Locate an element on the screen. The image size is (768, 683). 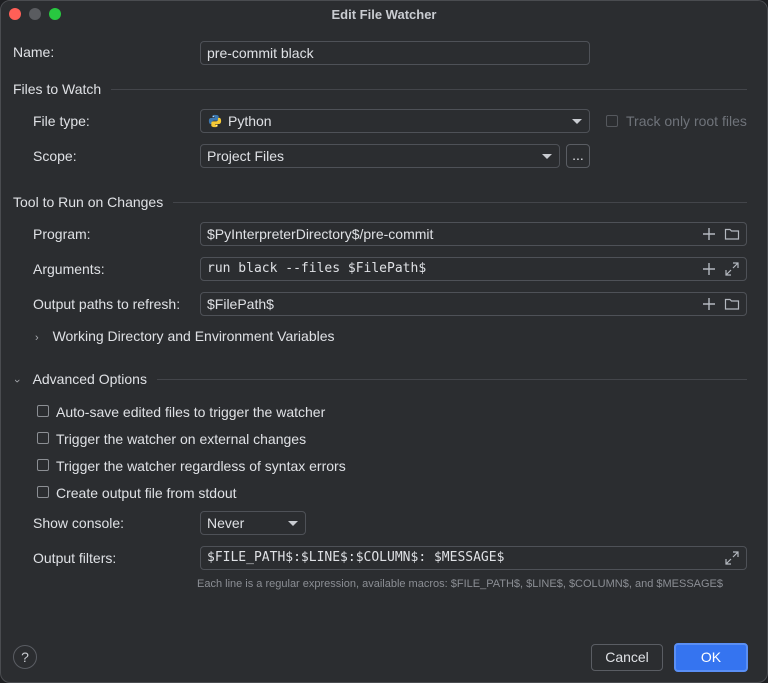
track-only-root-checkbox is located at coordinates (612, 121).